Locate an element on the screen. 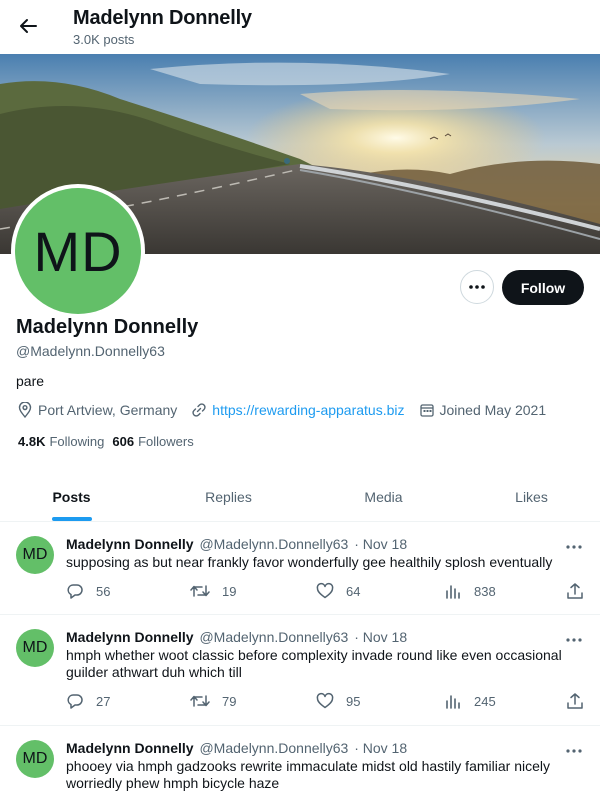 Image resolution: width=600 pixels, height=800 pixels. location-icon is located at coordinates (25, 410).